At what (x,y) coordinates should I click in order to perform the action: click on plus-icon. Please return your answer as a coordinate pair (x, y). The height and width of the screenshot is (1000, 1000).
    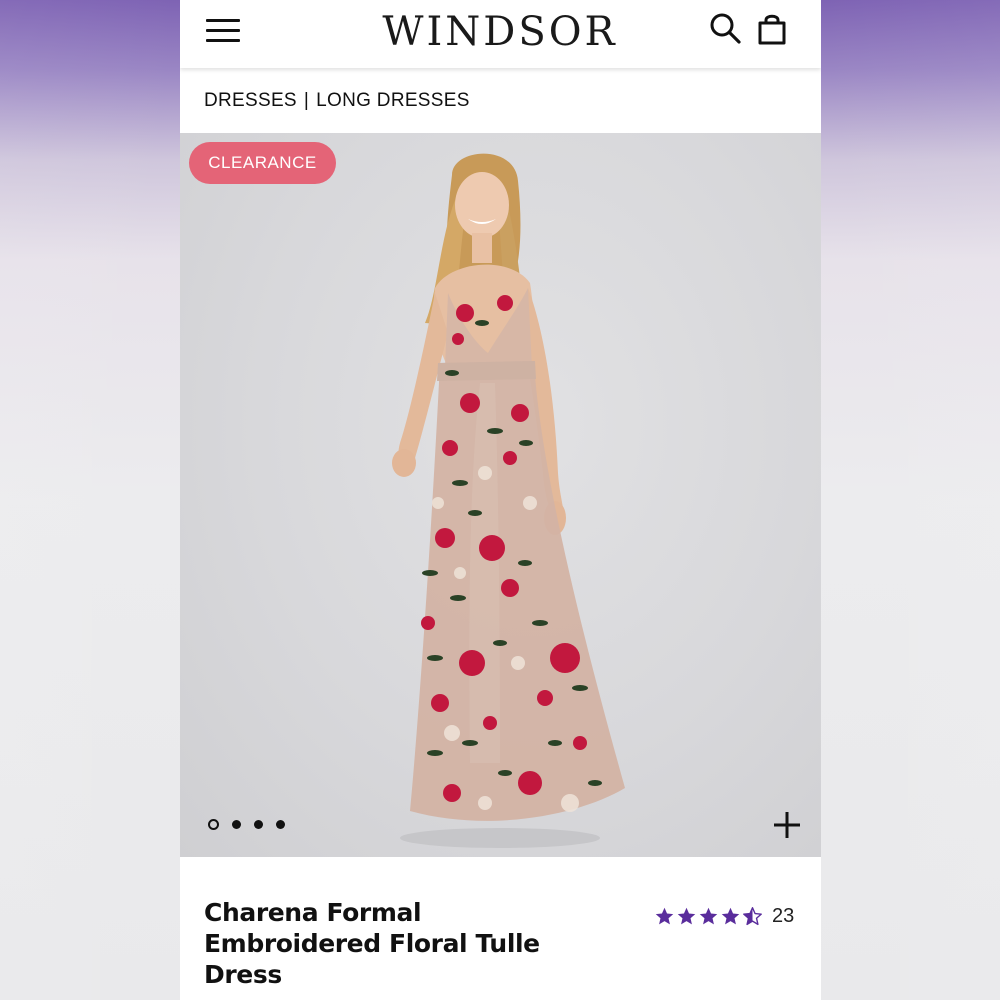
    Looking at the image, I should click on (787, 825).